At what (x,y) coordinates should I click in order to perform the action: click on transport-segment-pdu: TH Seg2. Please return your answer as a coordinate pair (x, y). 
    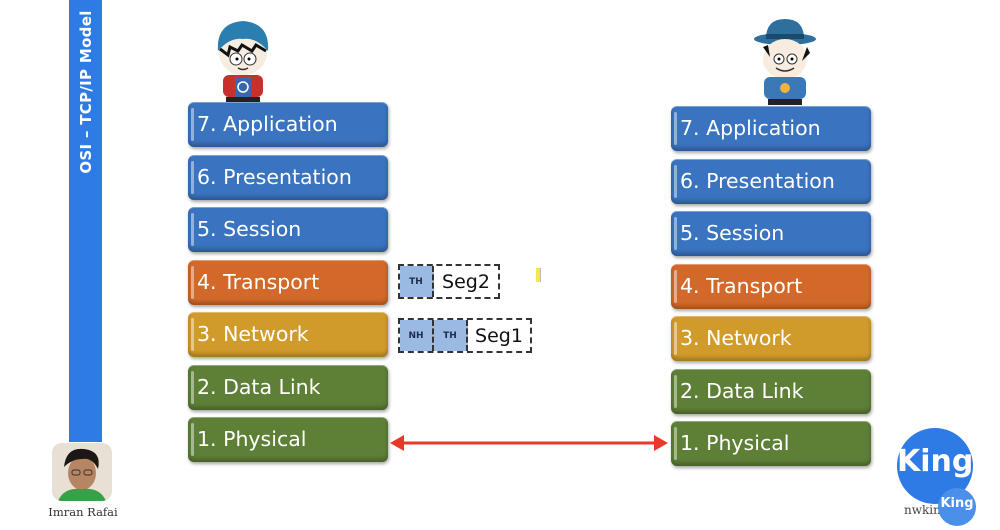
    Looking at the image, I should click on (449, 281).